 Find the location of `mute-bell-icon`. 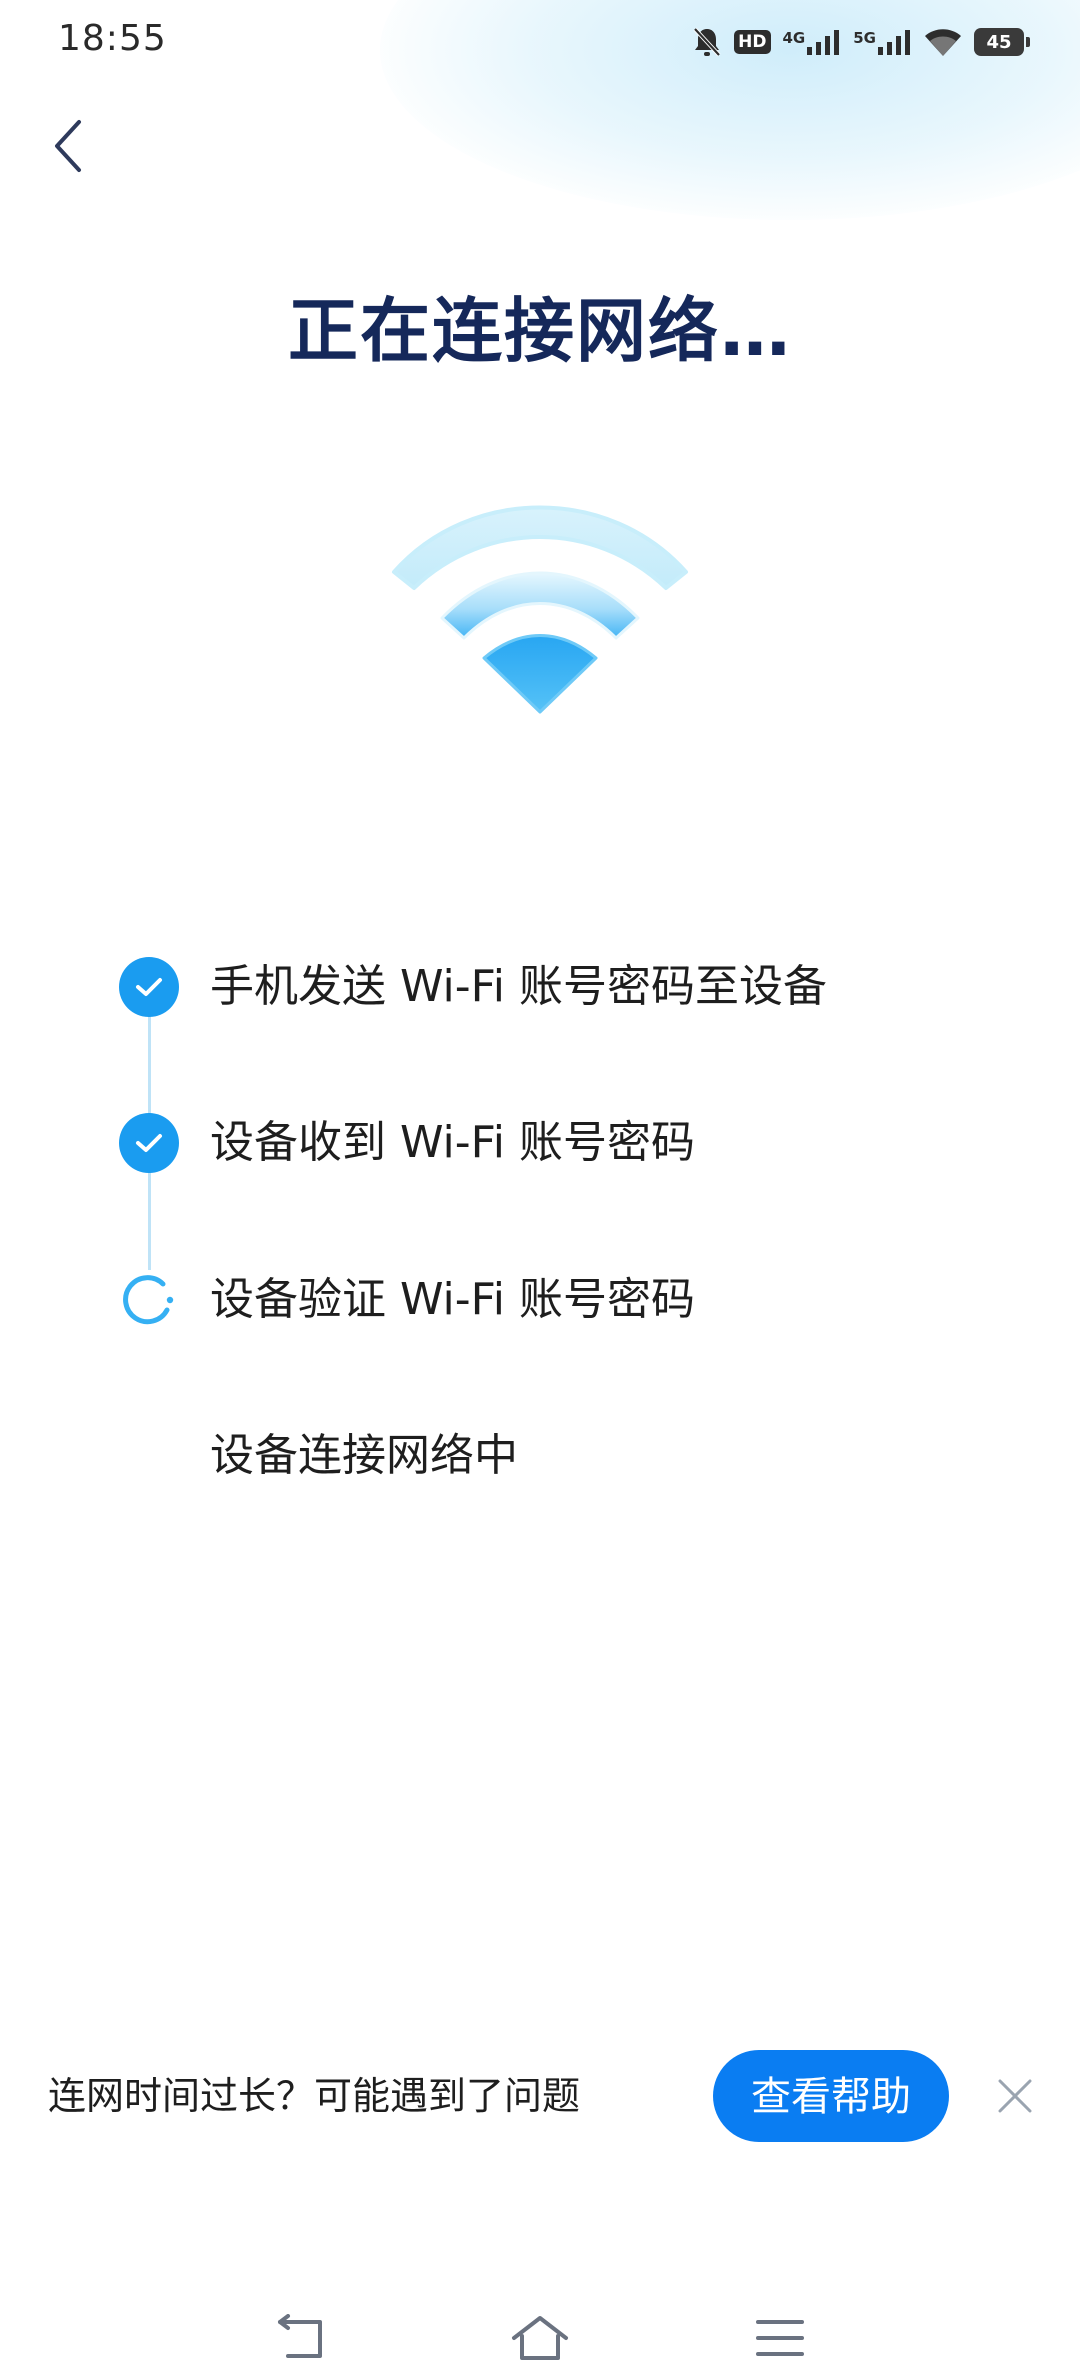

mute-bell-icon is located at coordinates (707, 42).